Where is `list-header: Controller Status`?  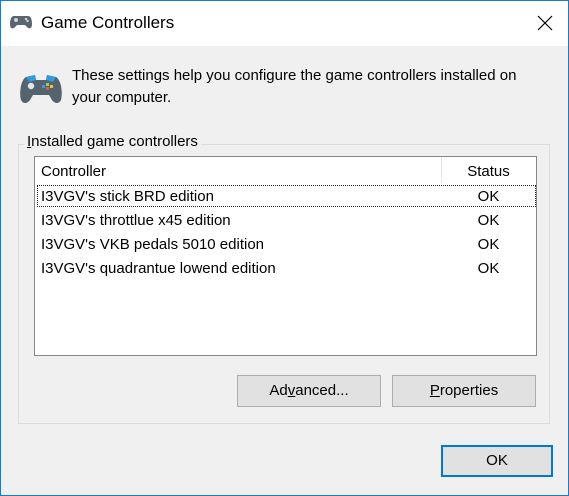 list-header: Controller Status is located at coordinates (285, 170).